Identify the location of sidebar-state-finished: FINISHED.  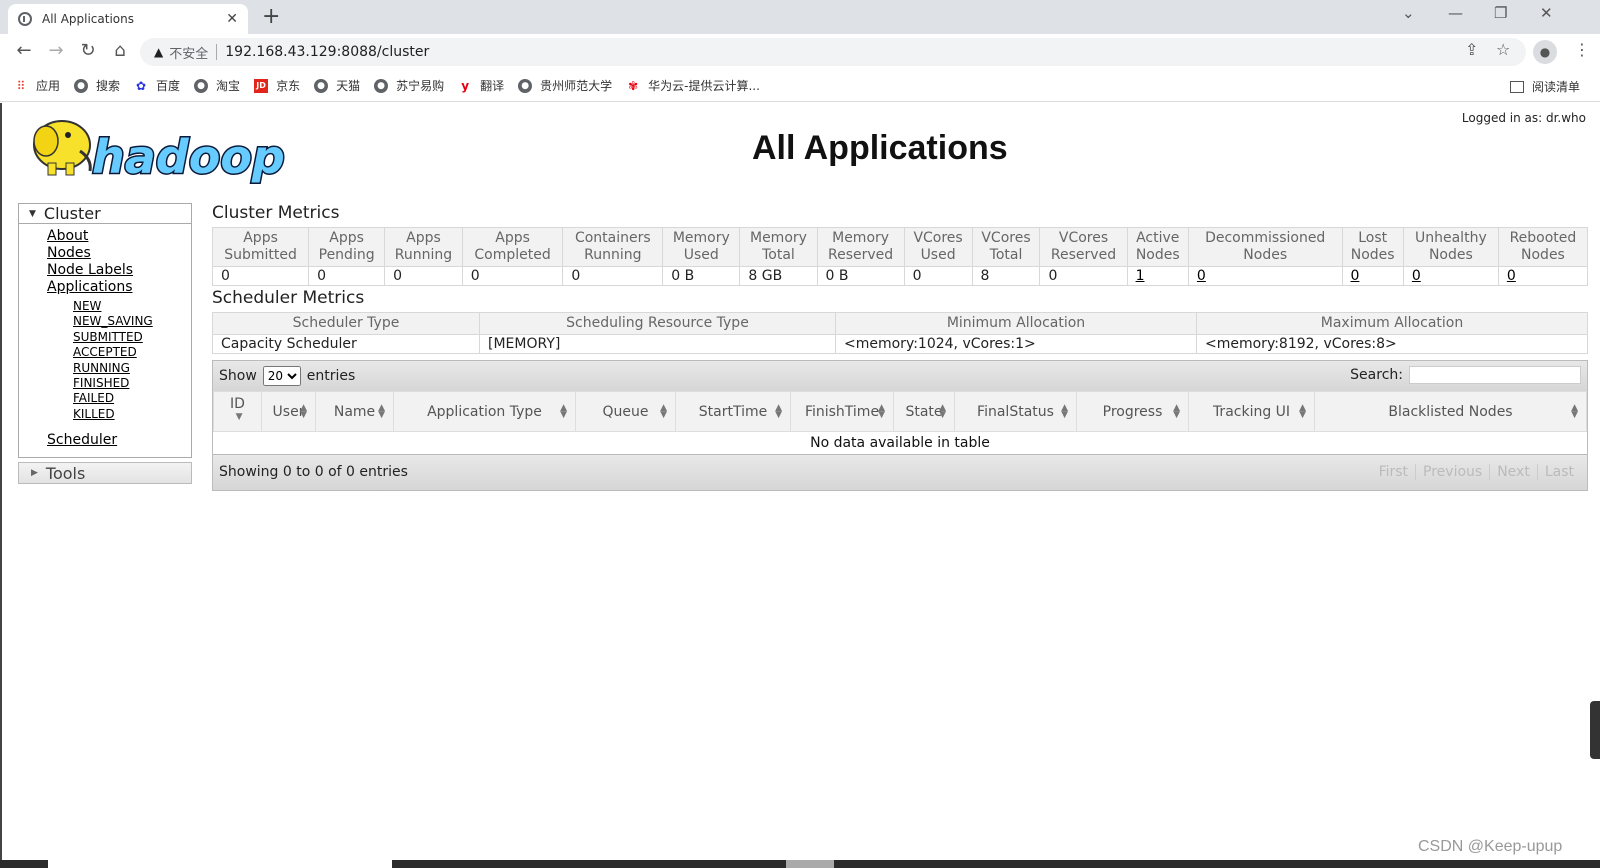
(132, 383).